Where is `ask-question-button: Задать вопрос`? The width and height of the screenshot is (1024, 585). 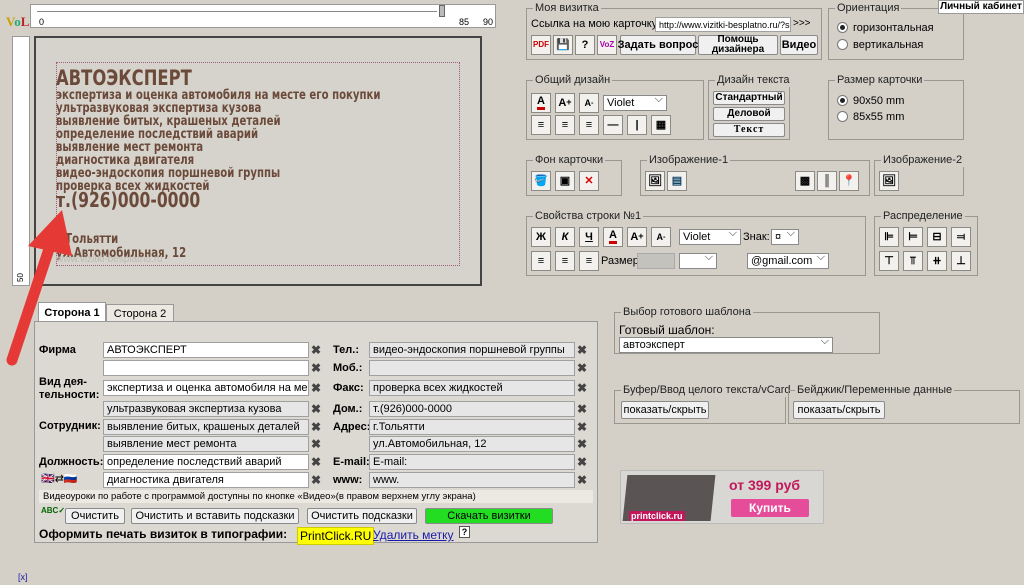 ask-question-button: Задать вопрос is located at coordinates (658, 45).